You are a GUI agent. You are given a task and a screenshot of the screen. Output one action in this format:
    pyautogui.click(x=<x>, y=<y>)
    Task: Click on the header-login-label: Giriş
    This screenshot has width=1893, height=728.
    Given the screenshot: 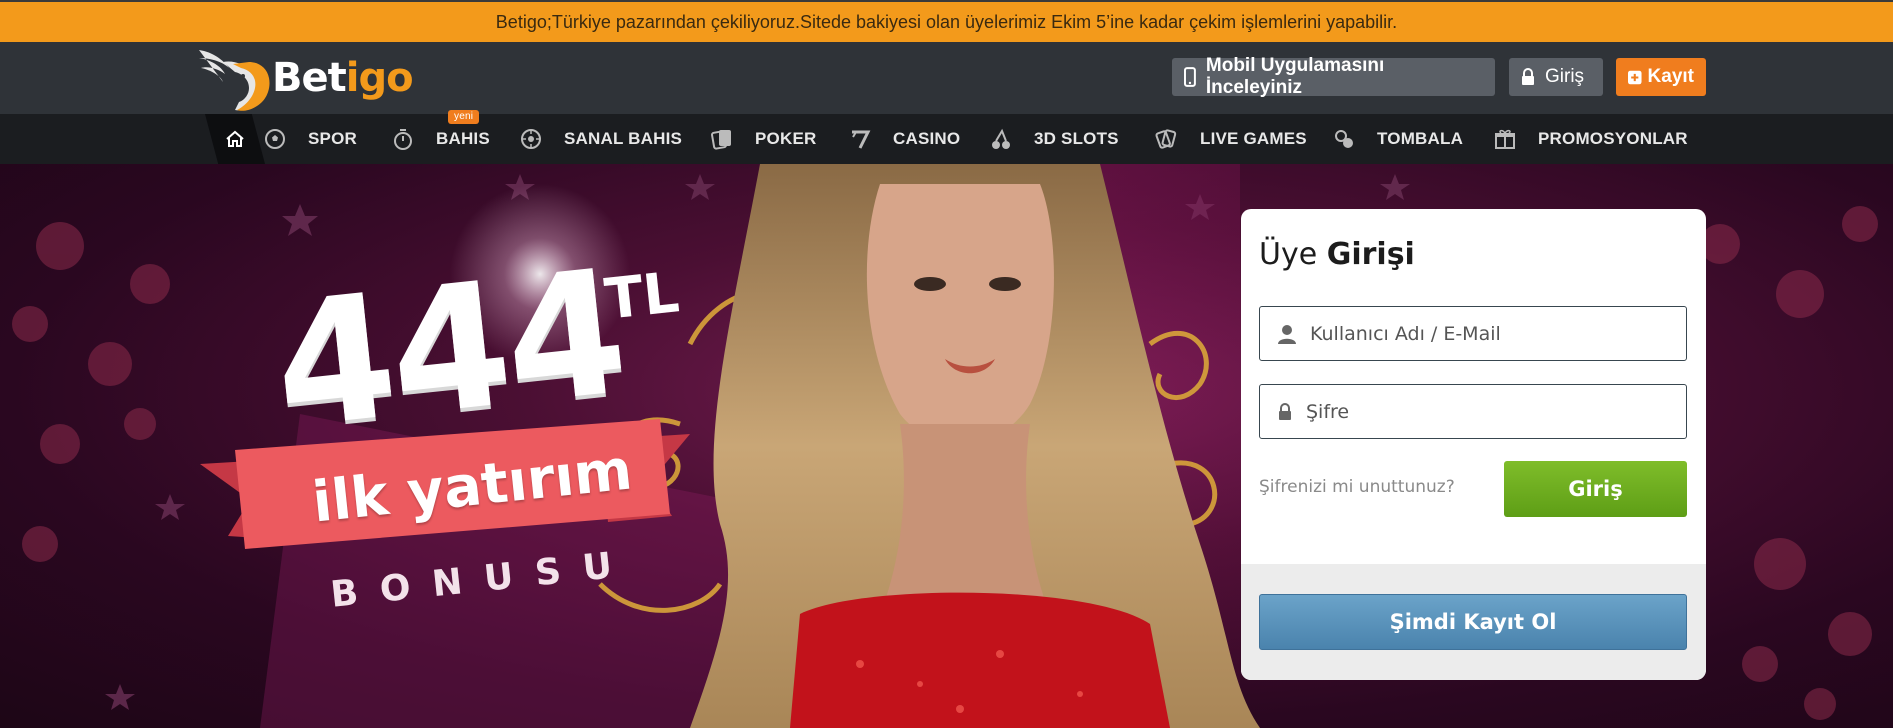 What is the action you would take?
    pyautogui.click(x=1565, y=76)
    